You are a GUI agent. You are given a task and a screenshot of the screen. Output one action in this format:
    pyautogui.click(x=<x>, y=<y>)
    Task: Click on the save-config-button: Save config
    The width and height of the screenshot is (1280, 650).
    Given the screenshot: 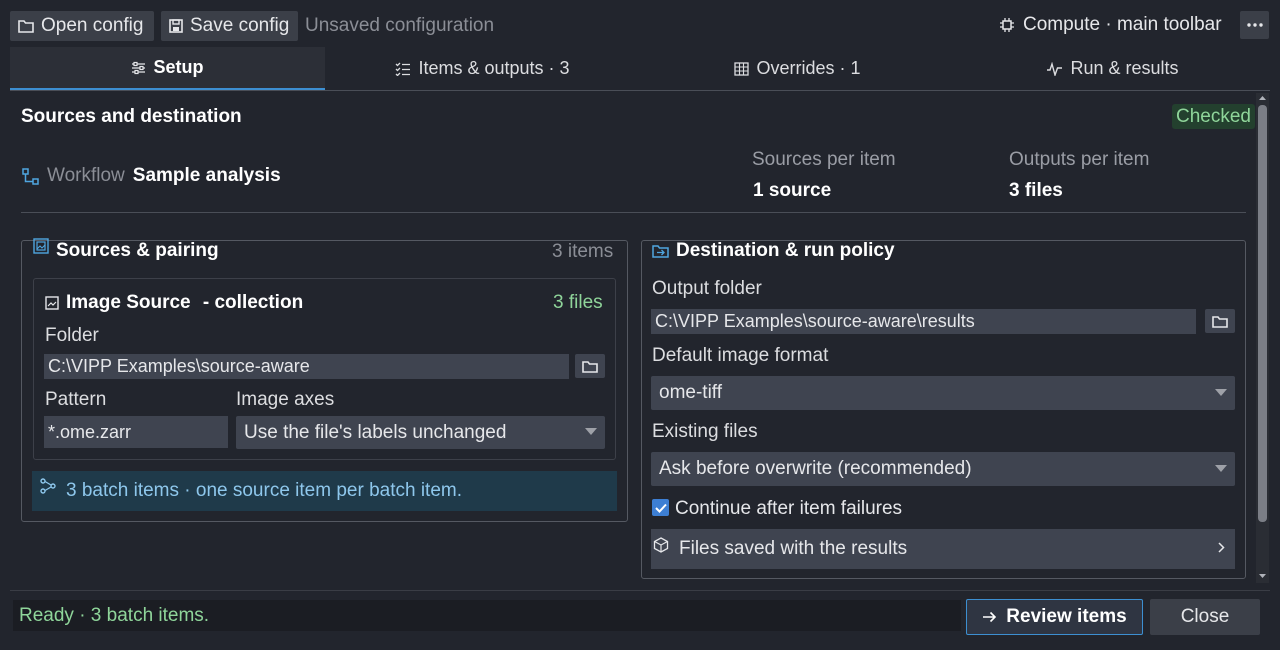 What is the action you would take?
    pyautogui.click(x=229, y=26)
    